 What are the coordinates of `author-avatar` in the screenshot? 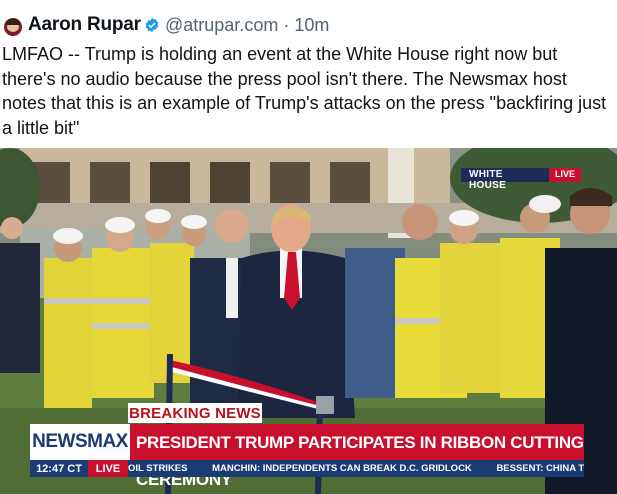 It's located at (13, 27).